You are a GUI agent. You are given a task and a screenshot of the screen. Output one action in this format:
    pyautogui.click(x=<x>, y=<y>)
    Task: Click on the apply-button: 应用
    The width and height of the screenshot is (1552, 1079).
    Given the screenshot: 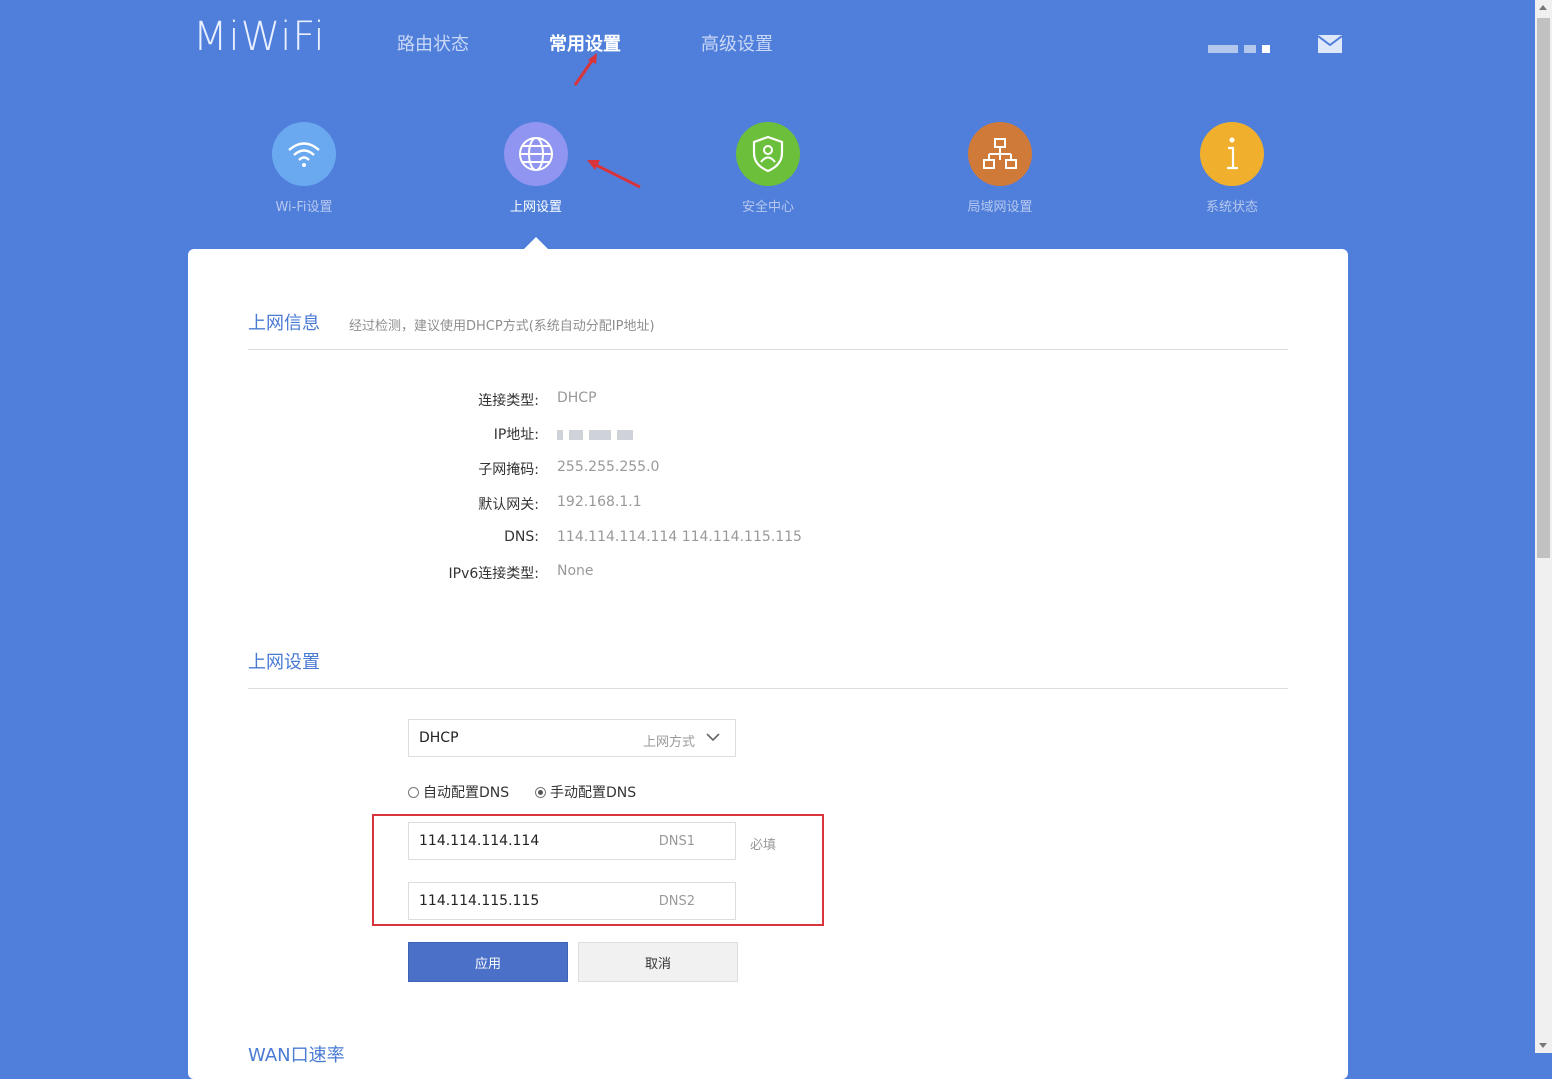 What is the action you would take?
    pyautogui.click(x=488, y=962)
    